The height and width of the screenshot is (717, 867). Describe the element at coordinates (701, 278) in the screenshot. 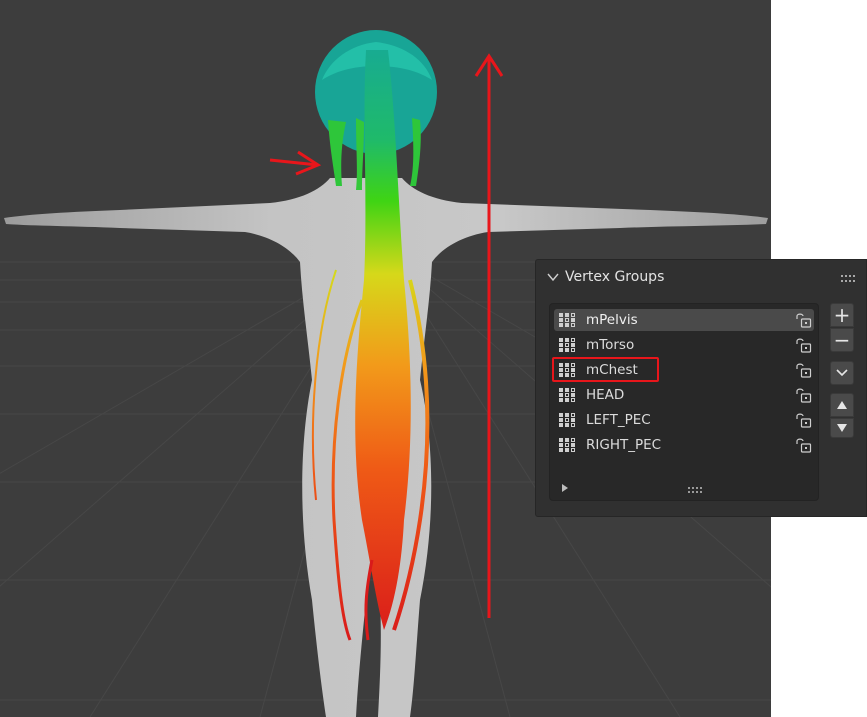

I see `panel-header: Vertex Groups` at that location.